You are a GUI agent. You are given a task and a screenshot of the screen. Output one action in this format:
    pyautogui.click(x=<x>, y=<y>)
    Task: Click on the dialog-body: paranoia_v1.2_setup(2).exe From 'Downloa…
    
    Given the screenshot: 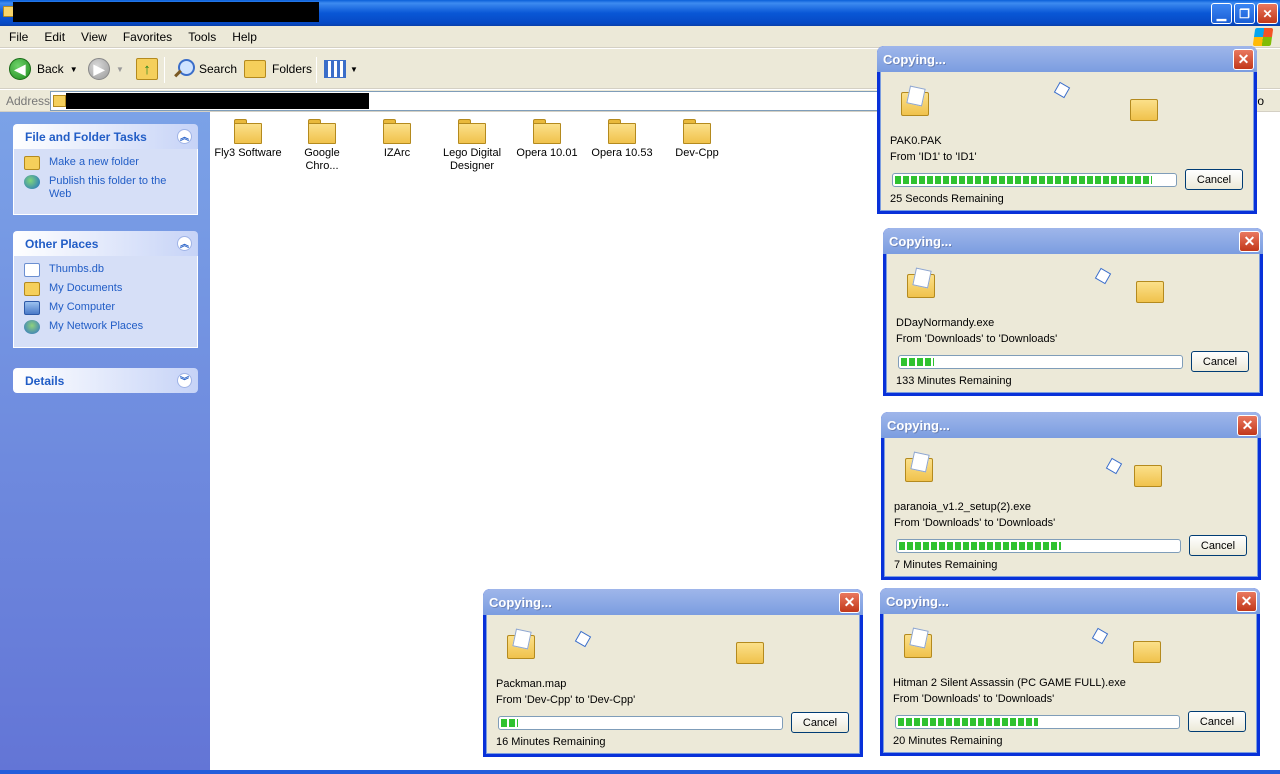 What is the action you would take?
    pyautogui.click(x=1071, y=507)
    